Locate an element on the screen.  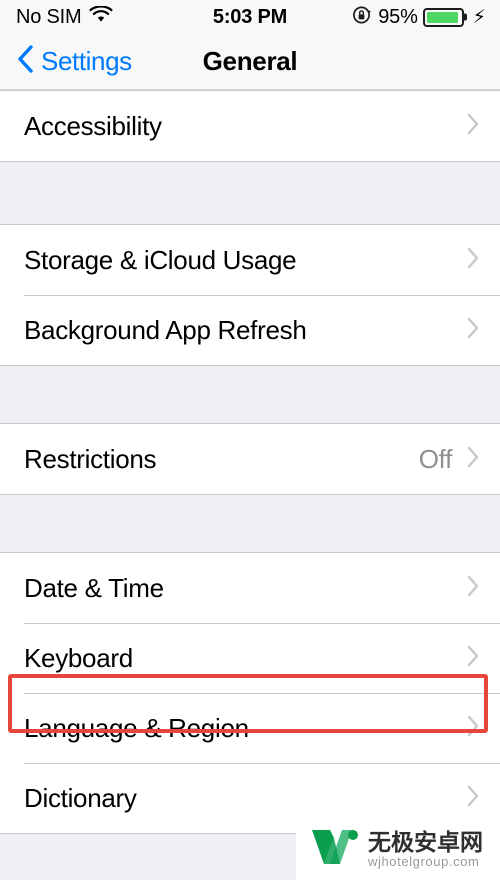
row-label: Restrictions is located at coordinates (90, 458).